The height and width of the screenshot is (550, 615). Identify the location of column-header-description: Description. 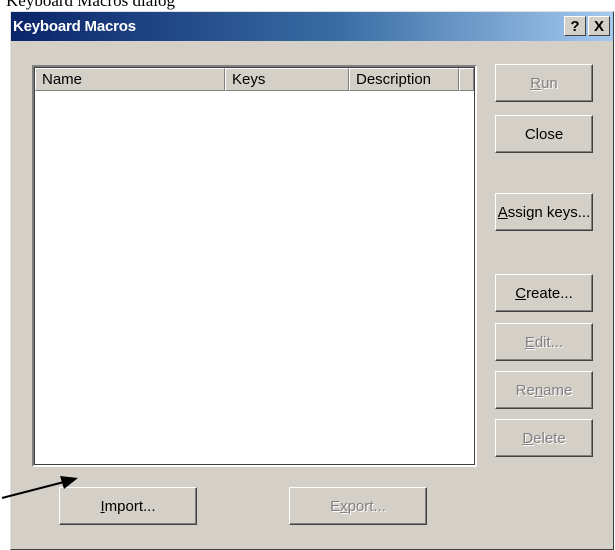
(404, 79).